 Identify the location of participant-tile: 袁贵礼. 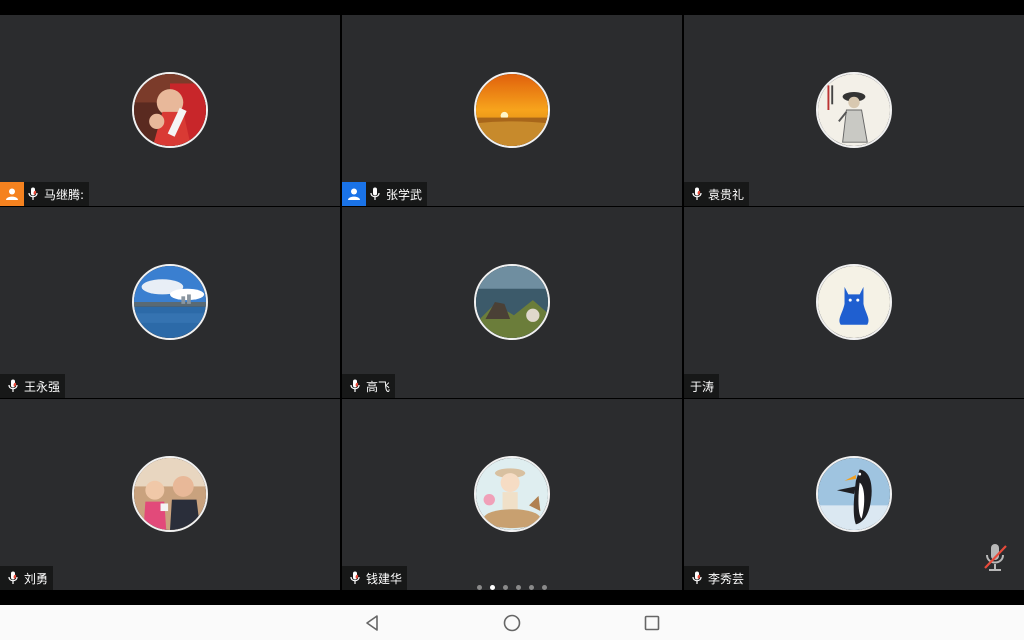
(854, 110).